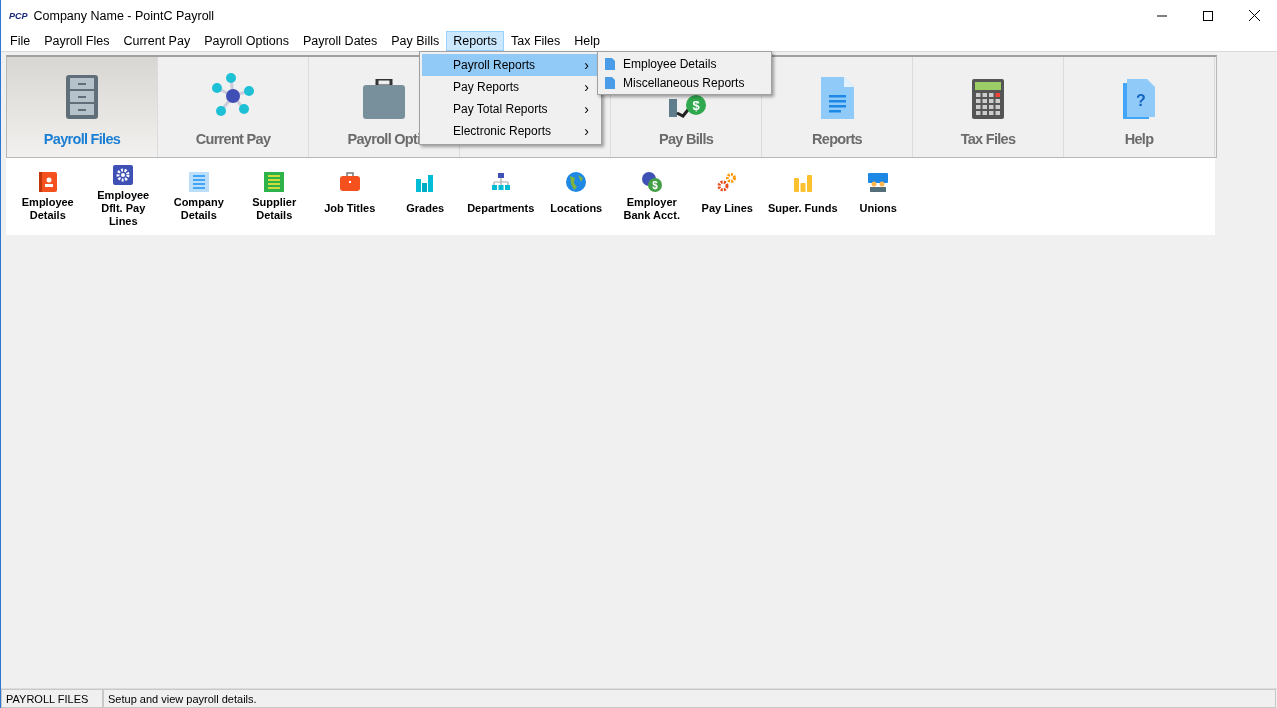 This screenshot has height=708, width=1277. I want to click on calculator-icon, so click(988, 99).